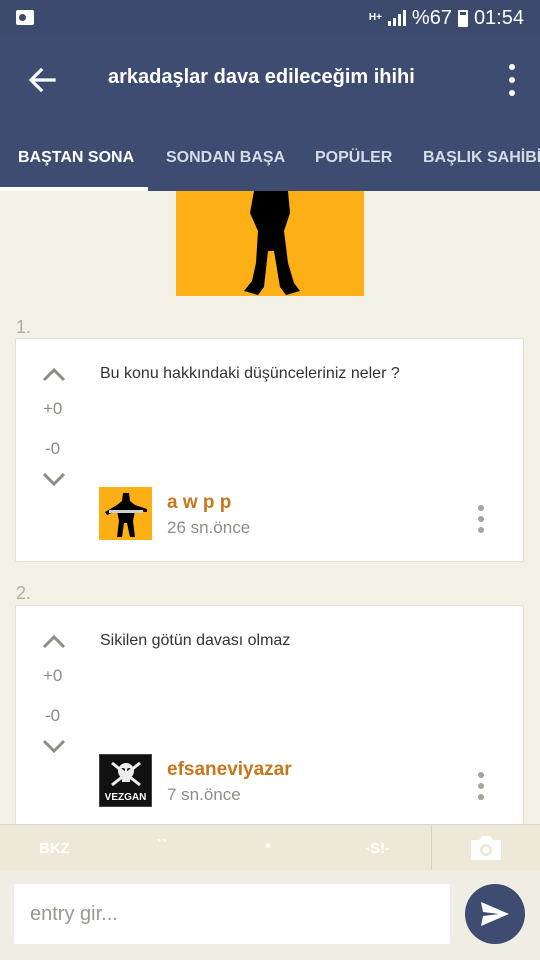 Image resolution: width=540 pixels, height=960 pixels. I want to click on bkz-button: BKZ, so click(54, 848).